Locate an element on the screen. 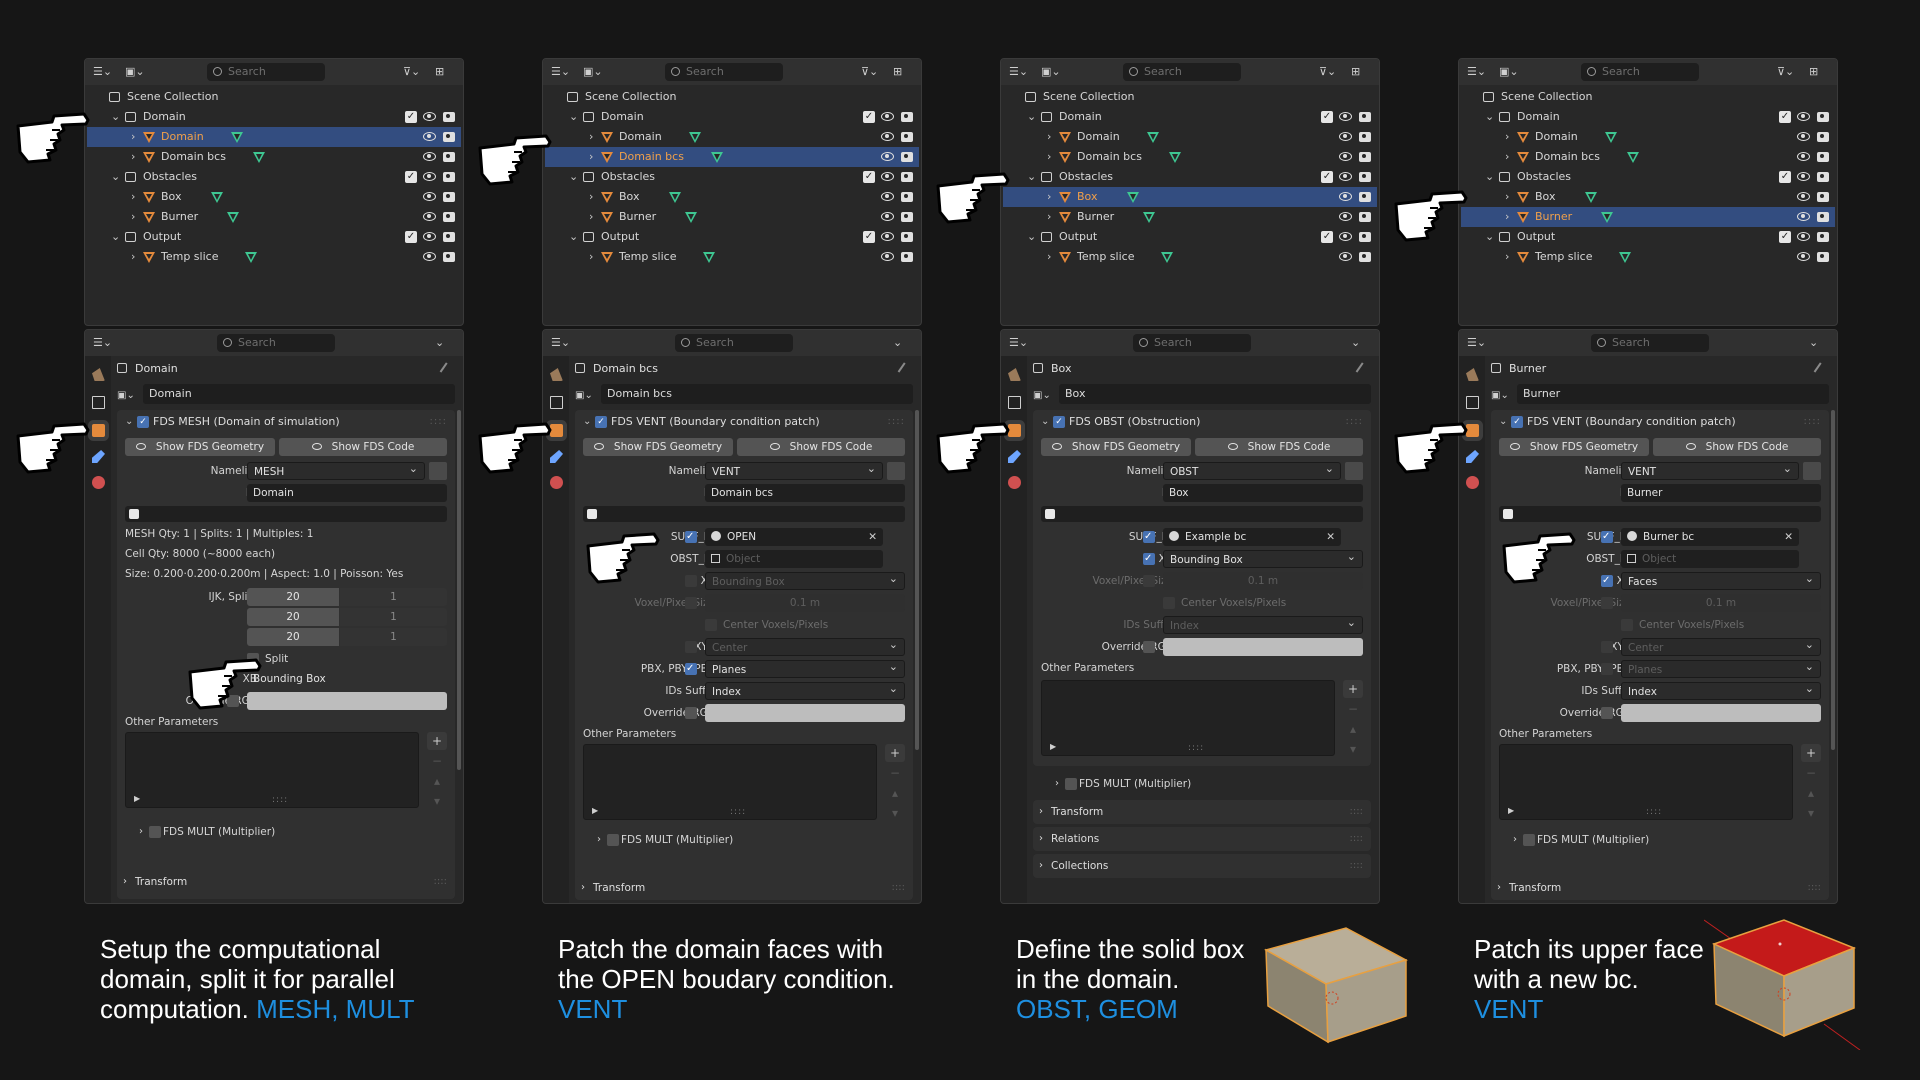 This screenshot has height=1080, width=1920. scene-collection-row: Scene Collection is located at coordinates (732, 97).